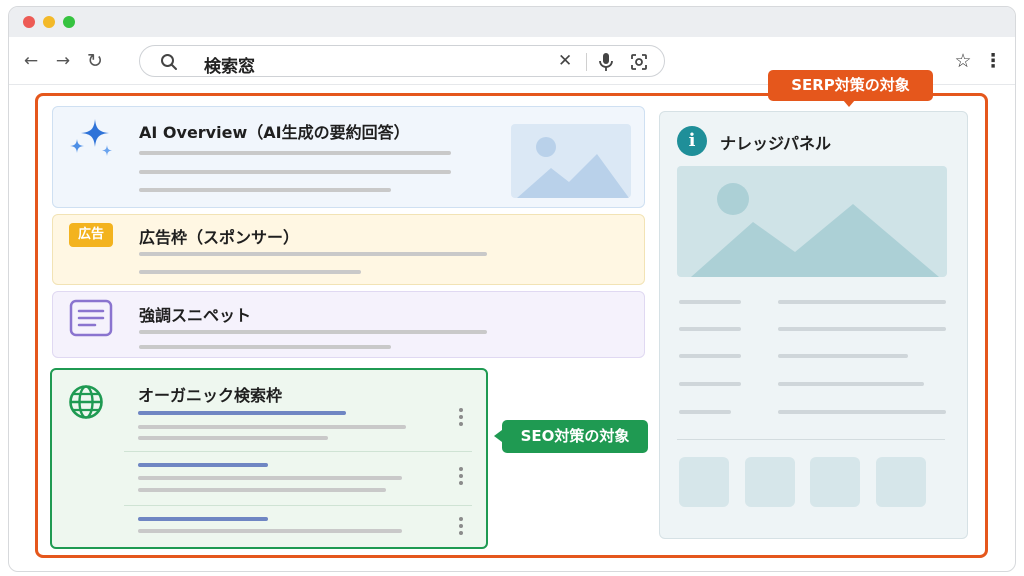 Image resolution: width=1024 pixels, height=576 pixels. I want to click on ad-tag-icon: 広告, so click(91, 235).